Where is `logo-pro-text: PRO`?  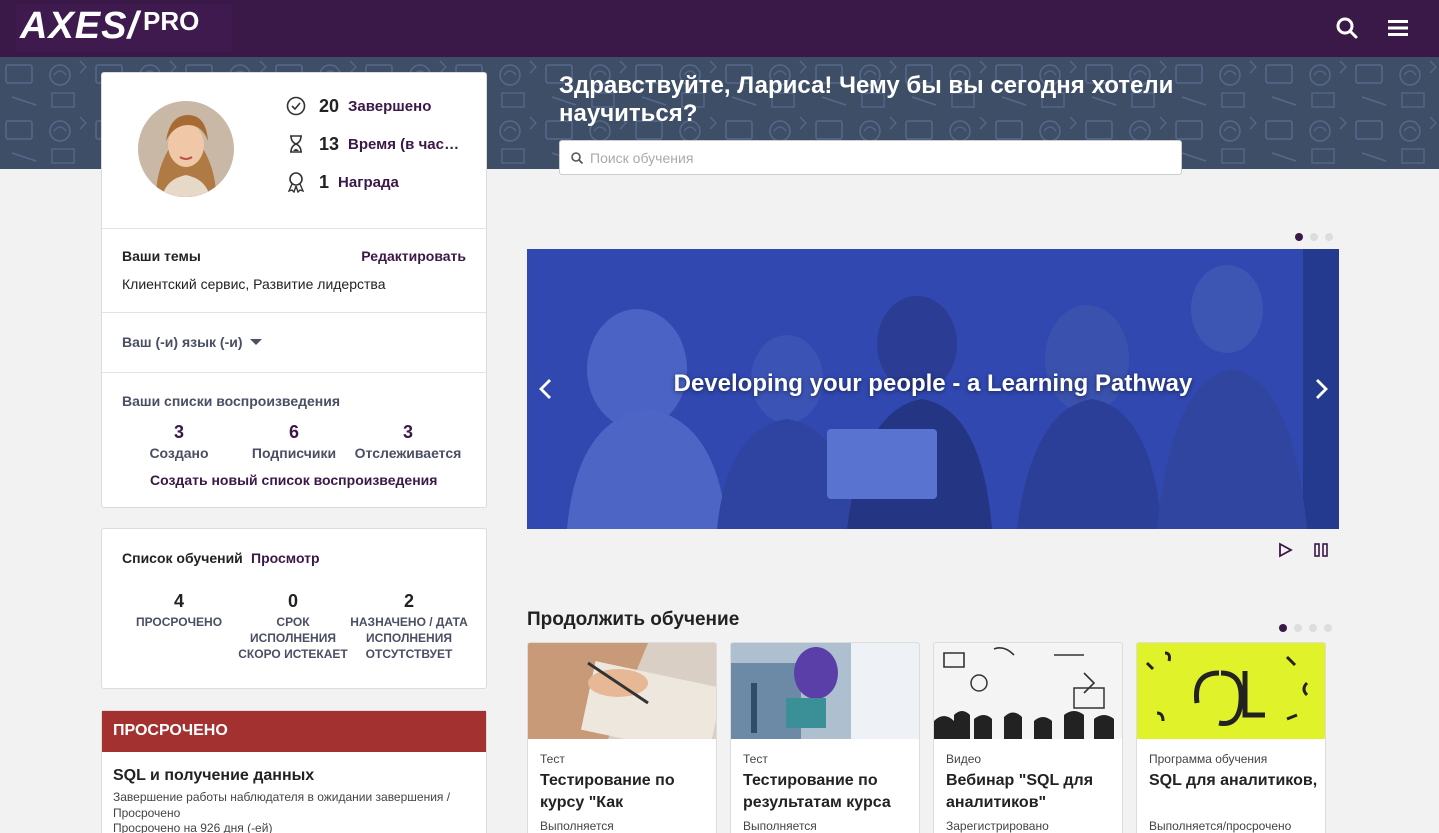
logo-pro-text: PRO is located at coordinates (171, 21).